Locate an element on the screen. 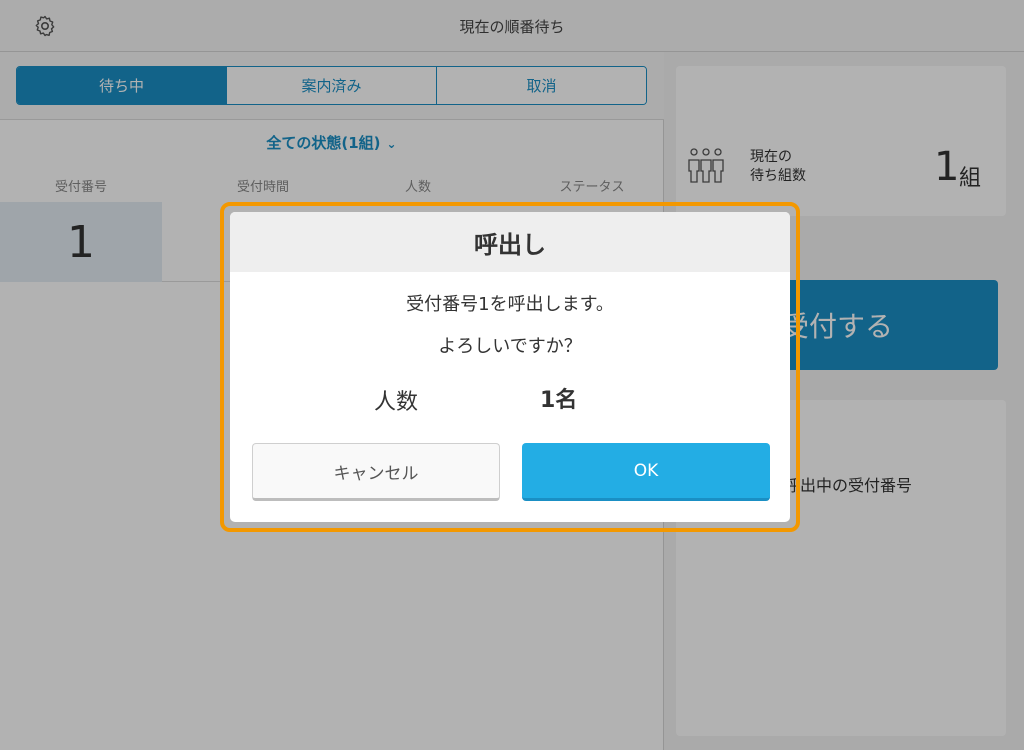 This screenshot has width=1024, height=750. dialog-title: 呼出し is located at coordinates (510, 242).